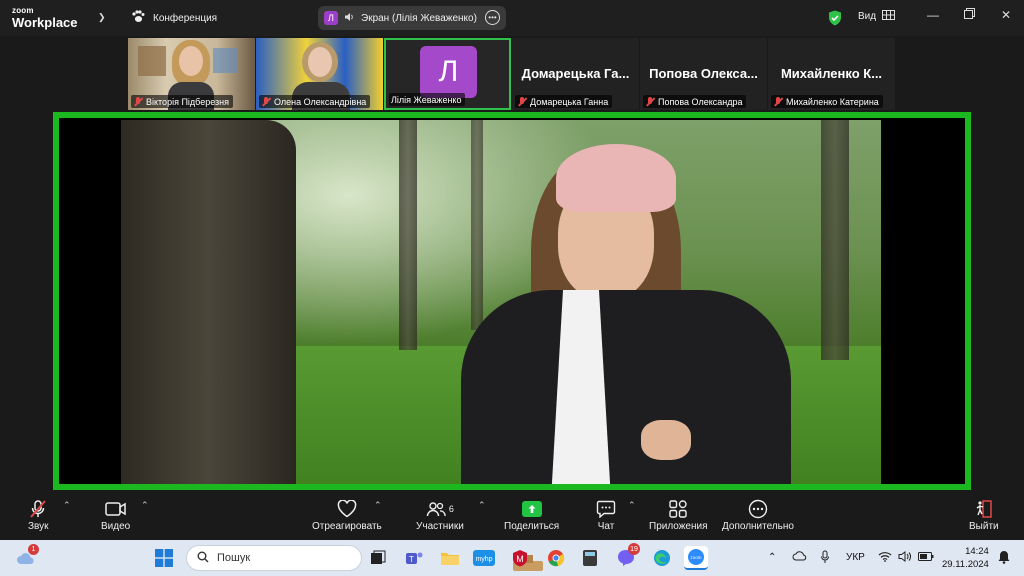  What do you see at coordinates (855, 557) in the screenshot?
I see `language-indicator: УКР` at bounding box center [855, 557].